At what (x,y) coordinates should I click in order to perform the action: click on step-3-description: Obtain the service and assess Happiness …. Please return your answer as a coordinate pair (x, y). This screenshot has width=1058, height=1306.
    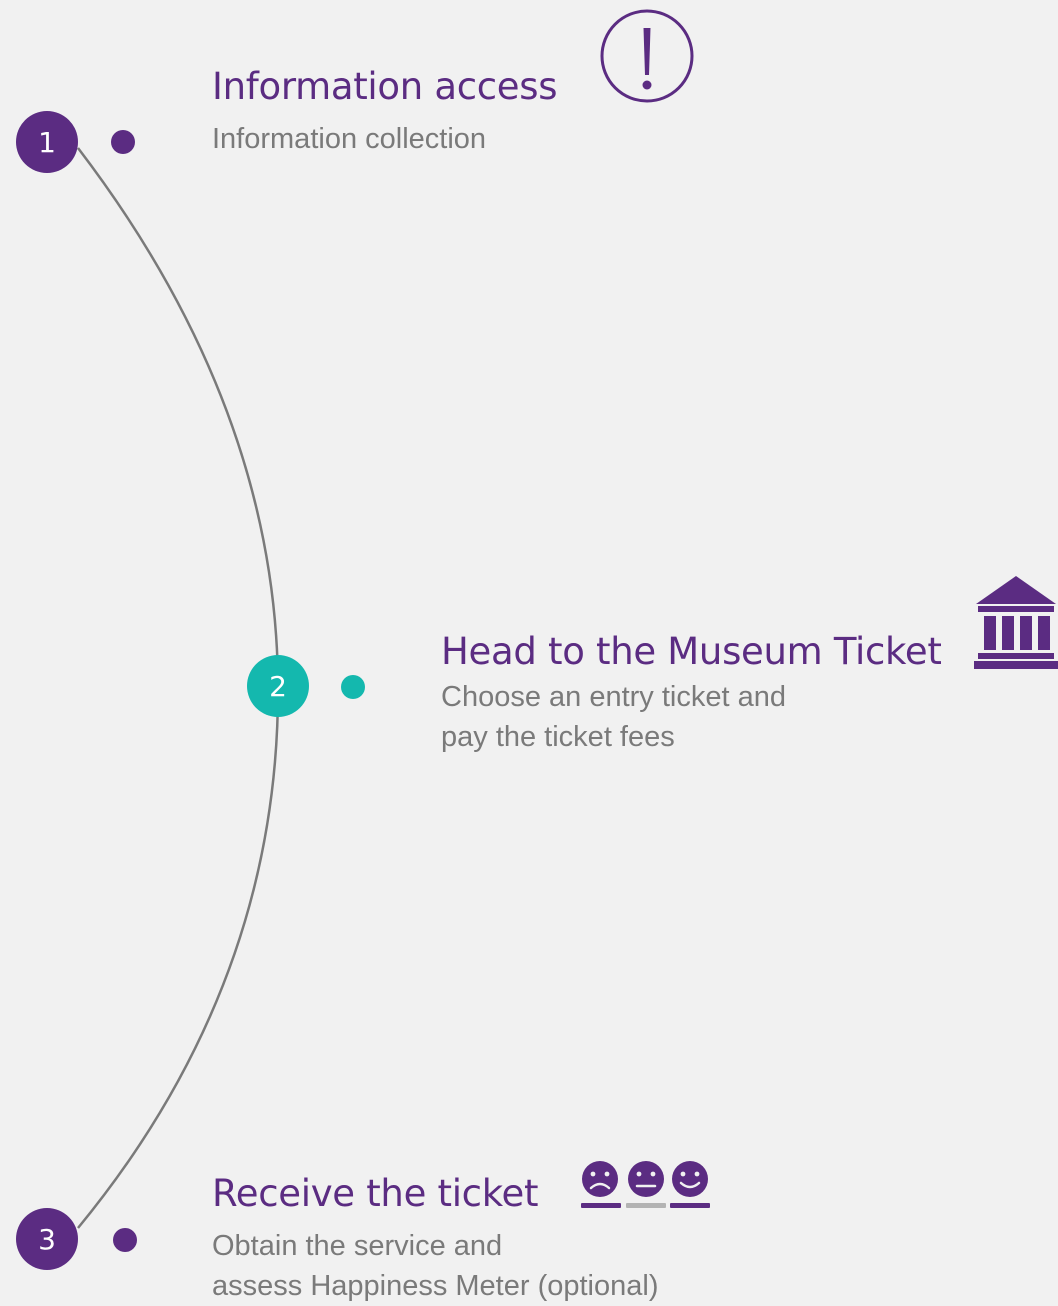
    Looking at the image, I should click on (435, 1266).